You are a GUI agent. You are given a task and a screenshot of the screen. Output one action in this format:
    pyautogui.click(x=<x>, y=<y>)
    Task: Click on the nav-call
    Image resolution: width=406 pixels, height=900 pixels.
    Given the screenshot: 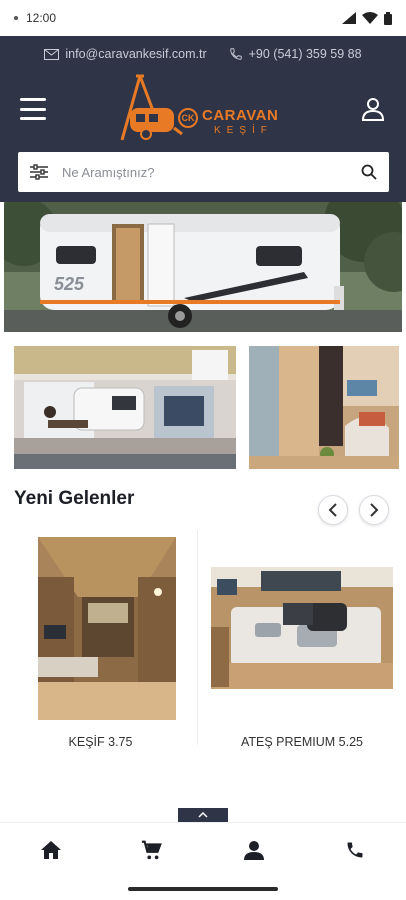 What is the action you would take?
    pyautogui.click(x=355, y=850)
    